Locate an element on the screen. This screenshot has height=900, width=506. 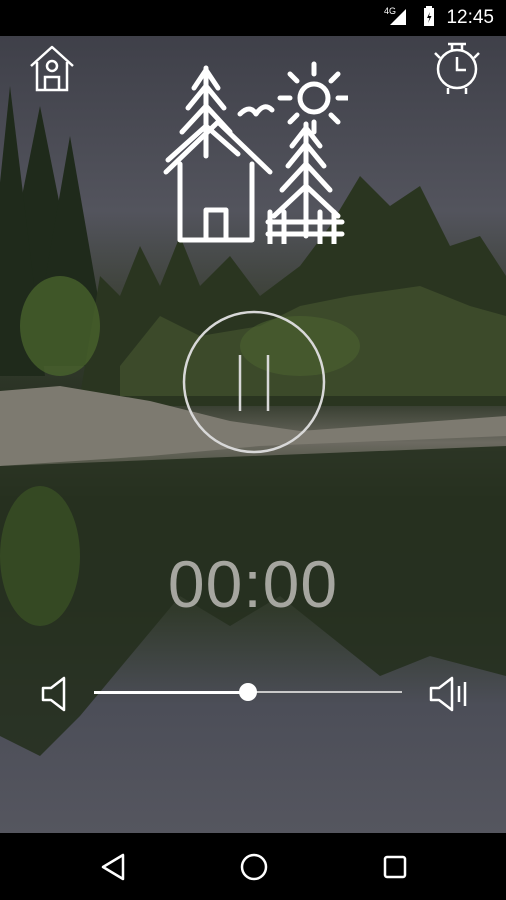
volume-slider is located at coordinates (248, 692).